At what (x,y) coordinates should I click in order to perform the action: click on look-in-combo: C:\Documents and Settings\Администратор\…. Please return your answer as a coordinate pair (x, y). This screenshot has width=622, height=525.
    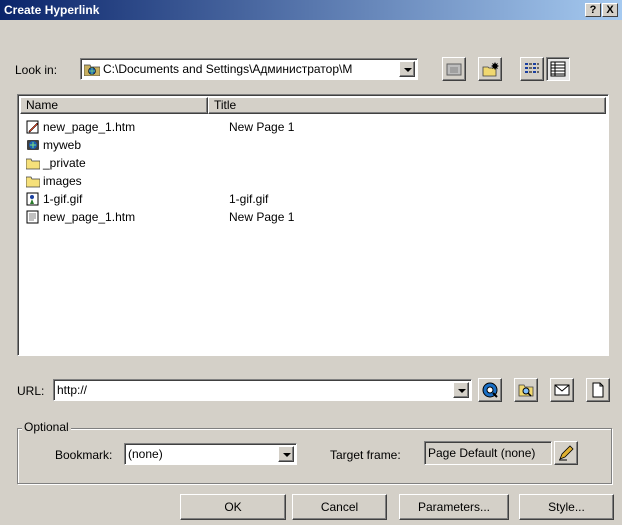
    Looking at the image, I should click on (249, 69).